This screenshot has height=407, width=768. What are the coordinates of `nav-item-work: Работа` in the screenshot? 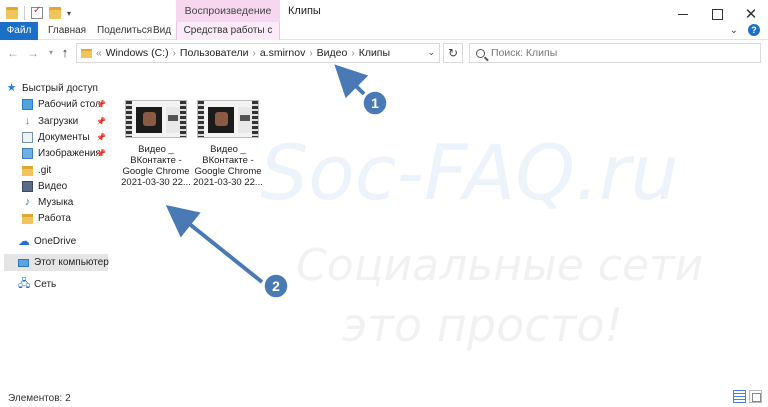 It's located at (66, 218).